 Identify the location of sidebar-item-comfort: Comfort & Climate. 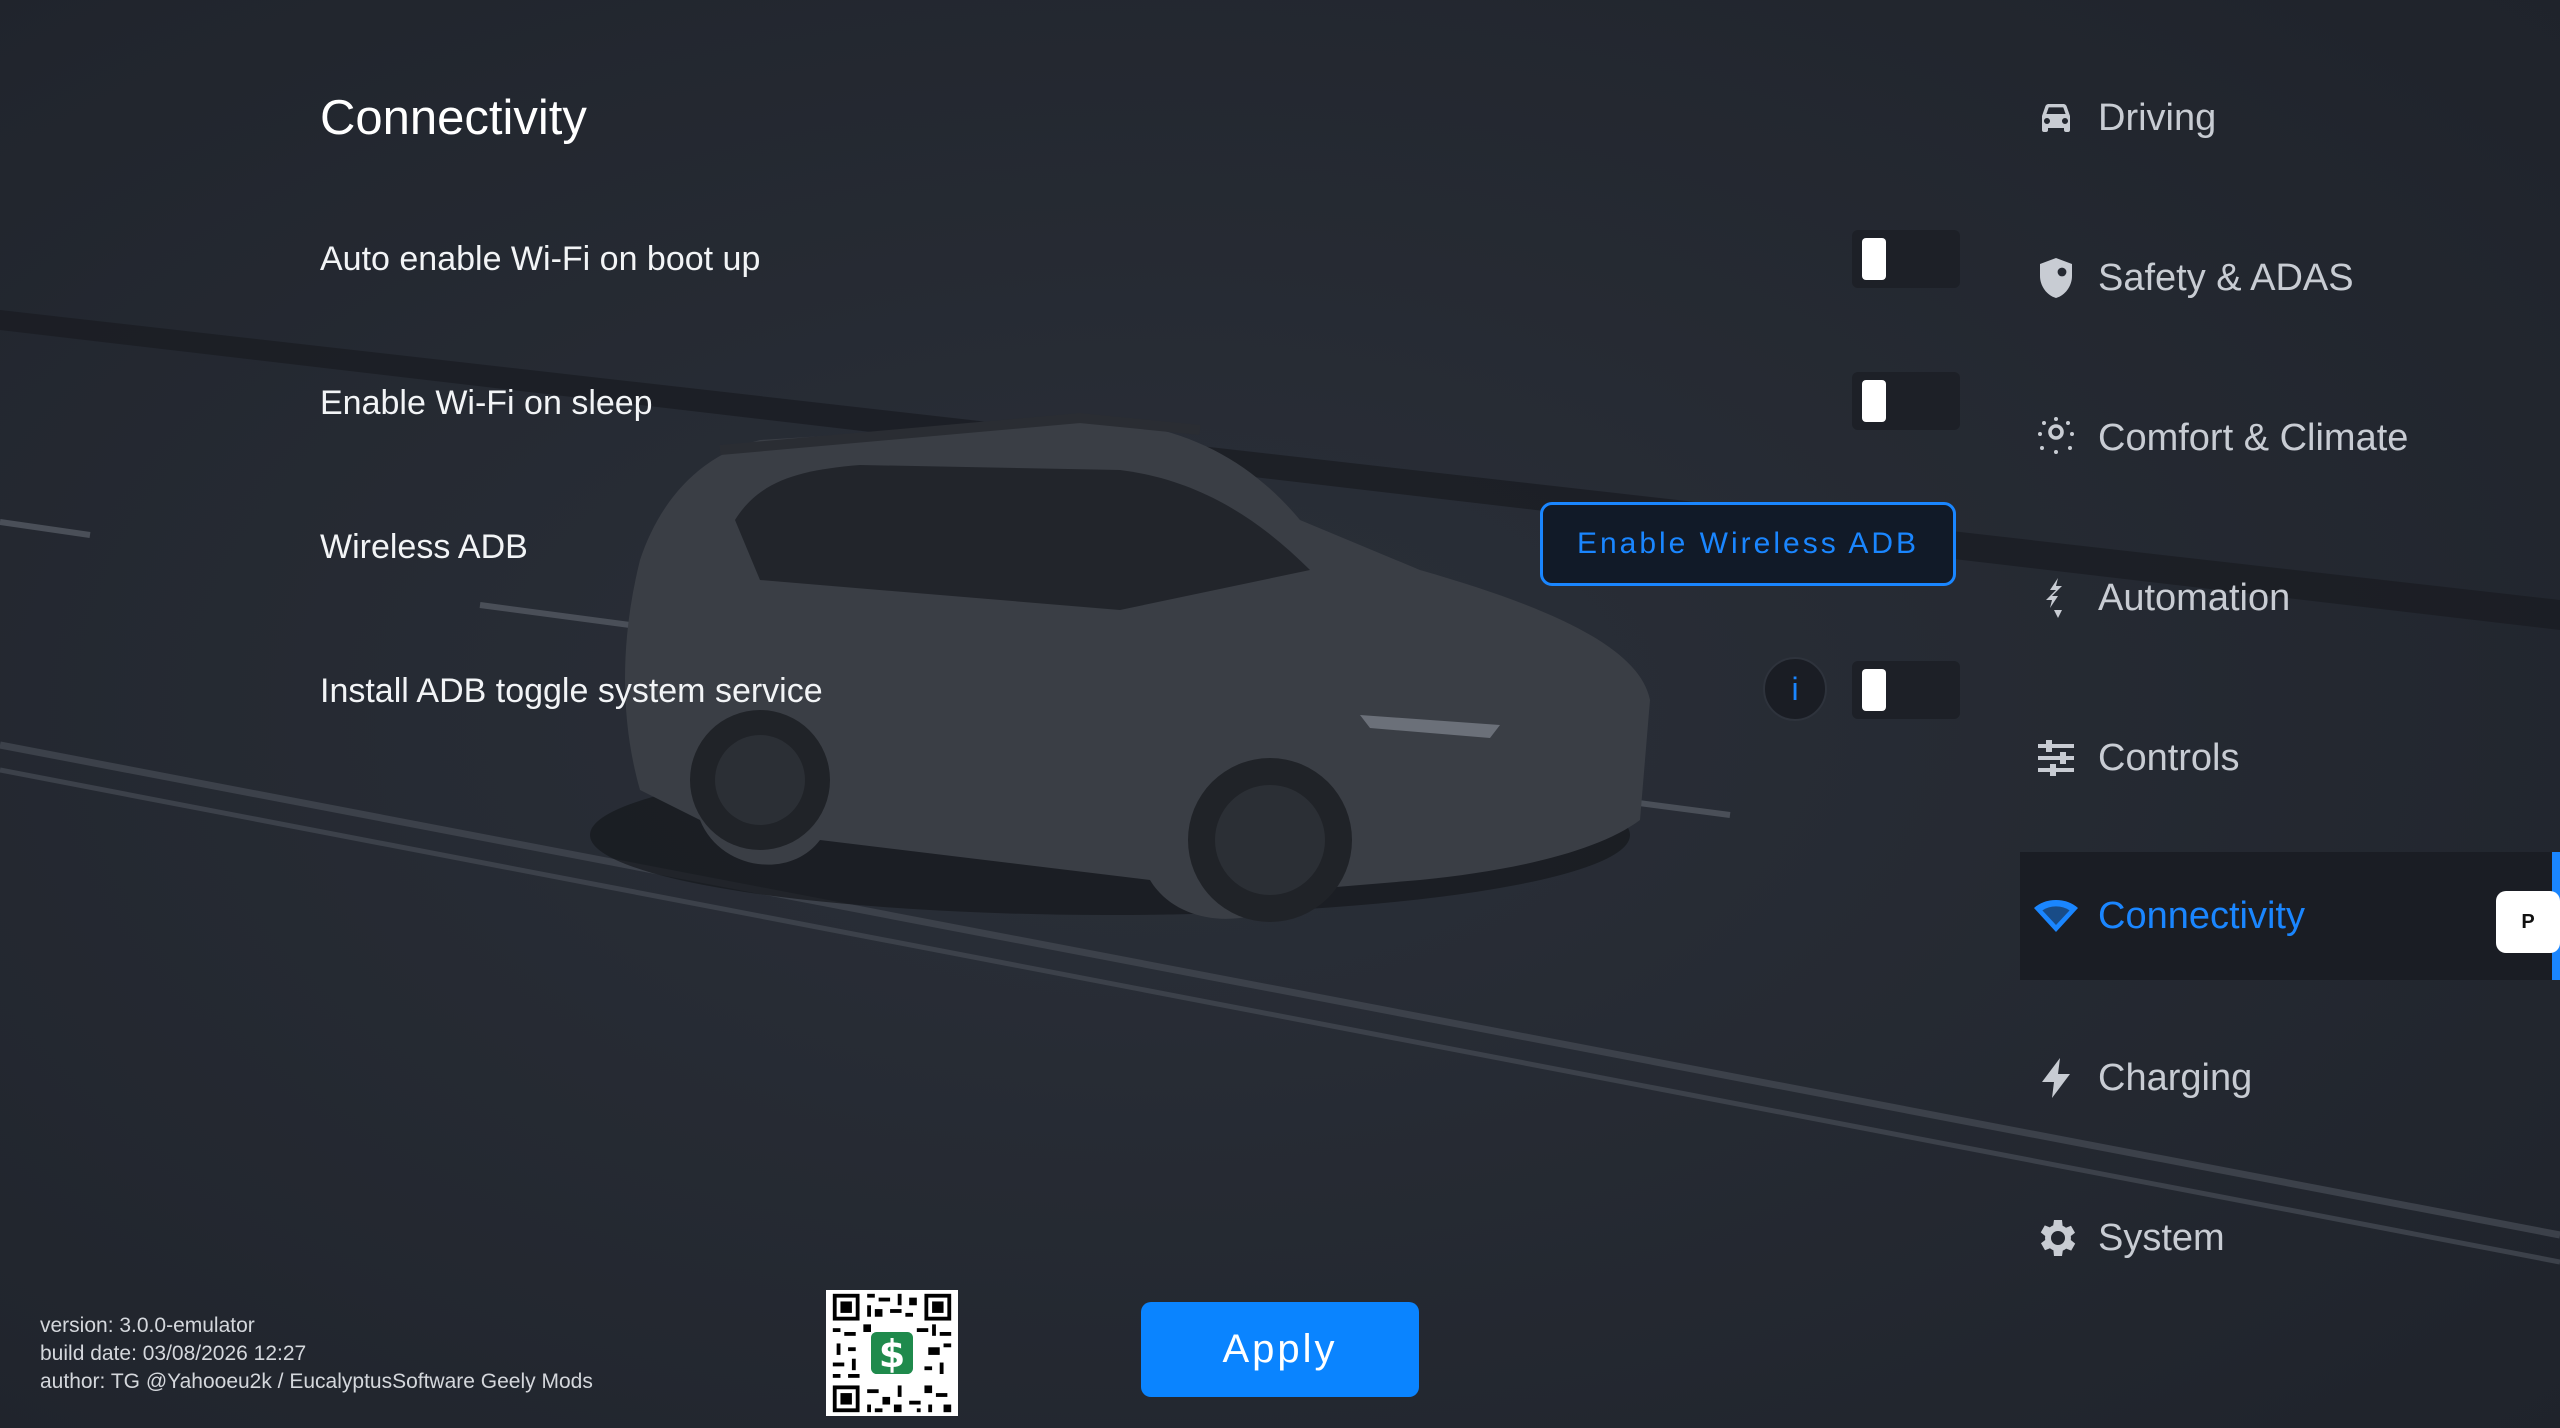
(2290, 438).